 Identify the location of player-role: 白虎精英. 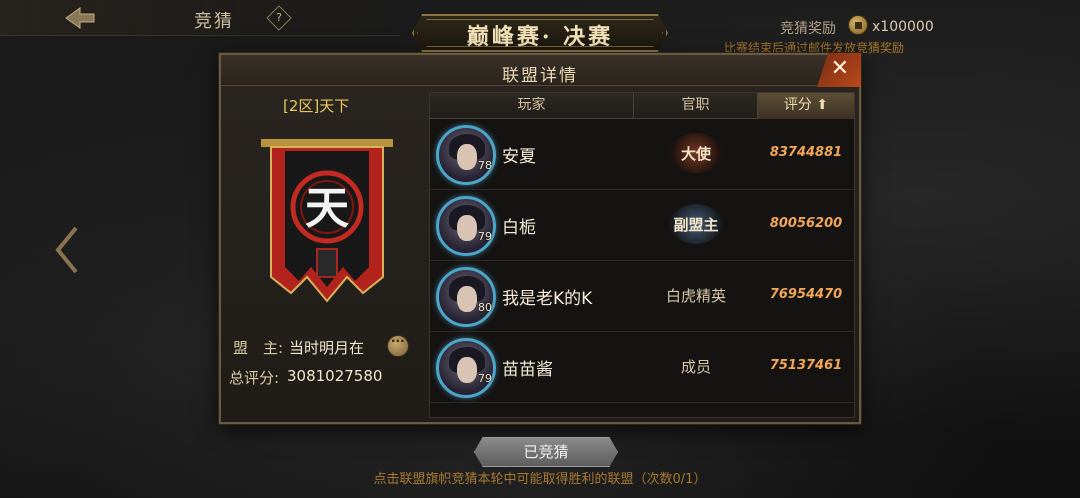
(695, 296).